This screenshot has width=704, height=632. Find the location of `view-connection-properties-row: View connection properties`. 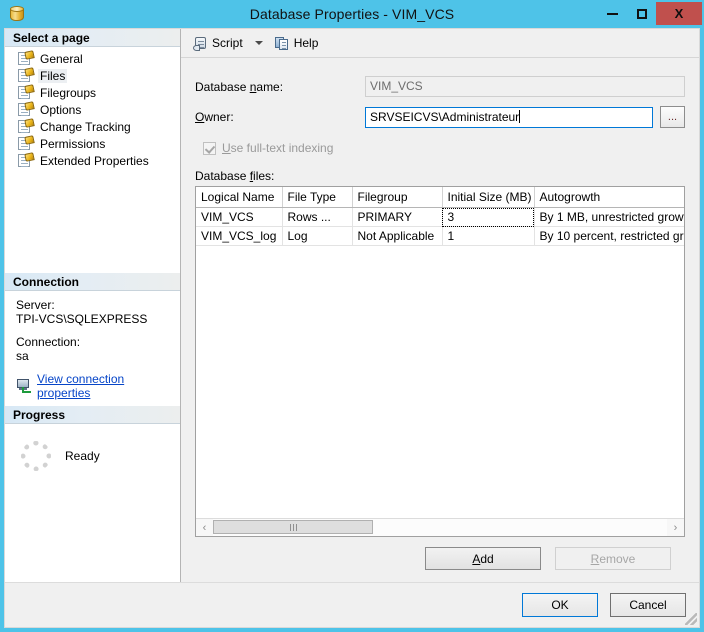

view-connection-properties-row: View connection properties is located at coordinates (93, 386).